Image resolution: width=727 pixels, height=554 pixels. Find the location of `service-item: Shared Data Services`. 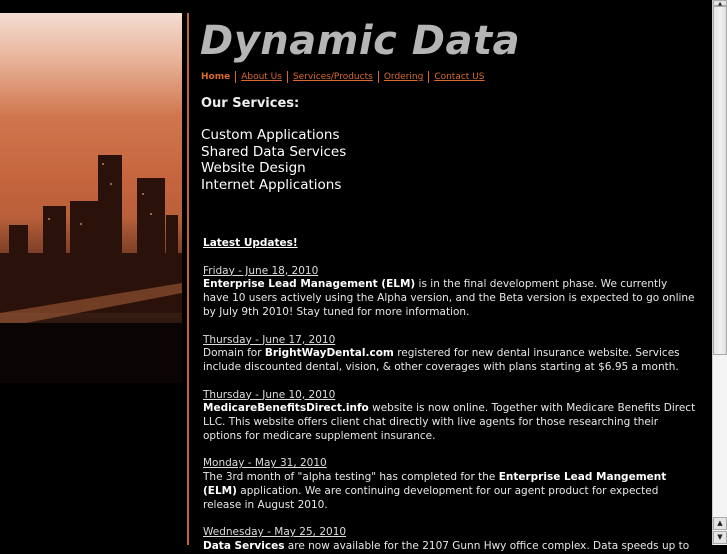

service-item: Shared Data Services is located at coordinates (274, 151).